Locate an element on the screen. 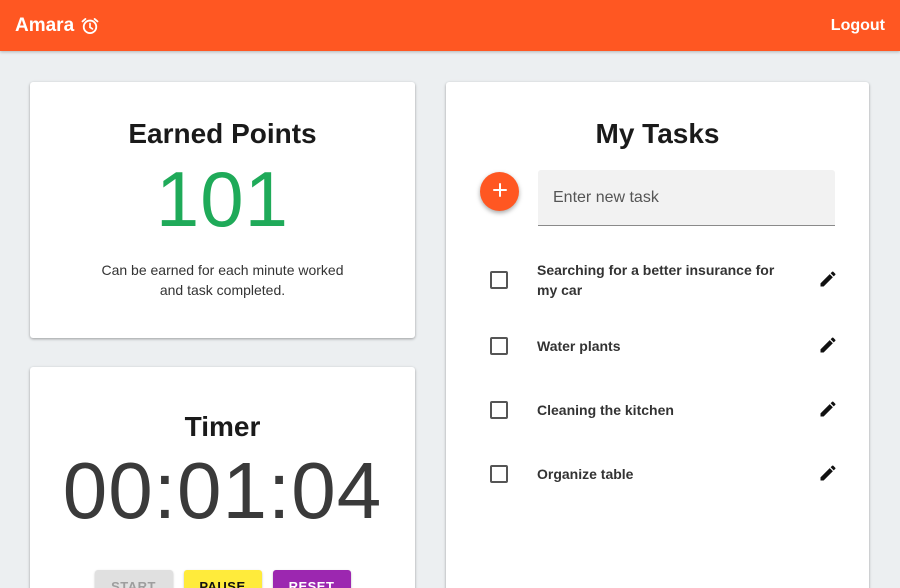  task-label: Cleaning the kitchen is located at coordinates (605, 410).